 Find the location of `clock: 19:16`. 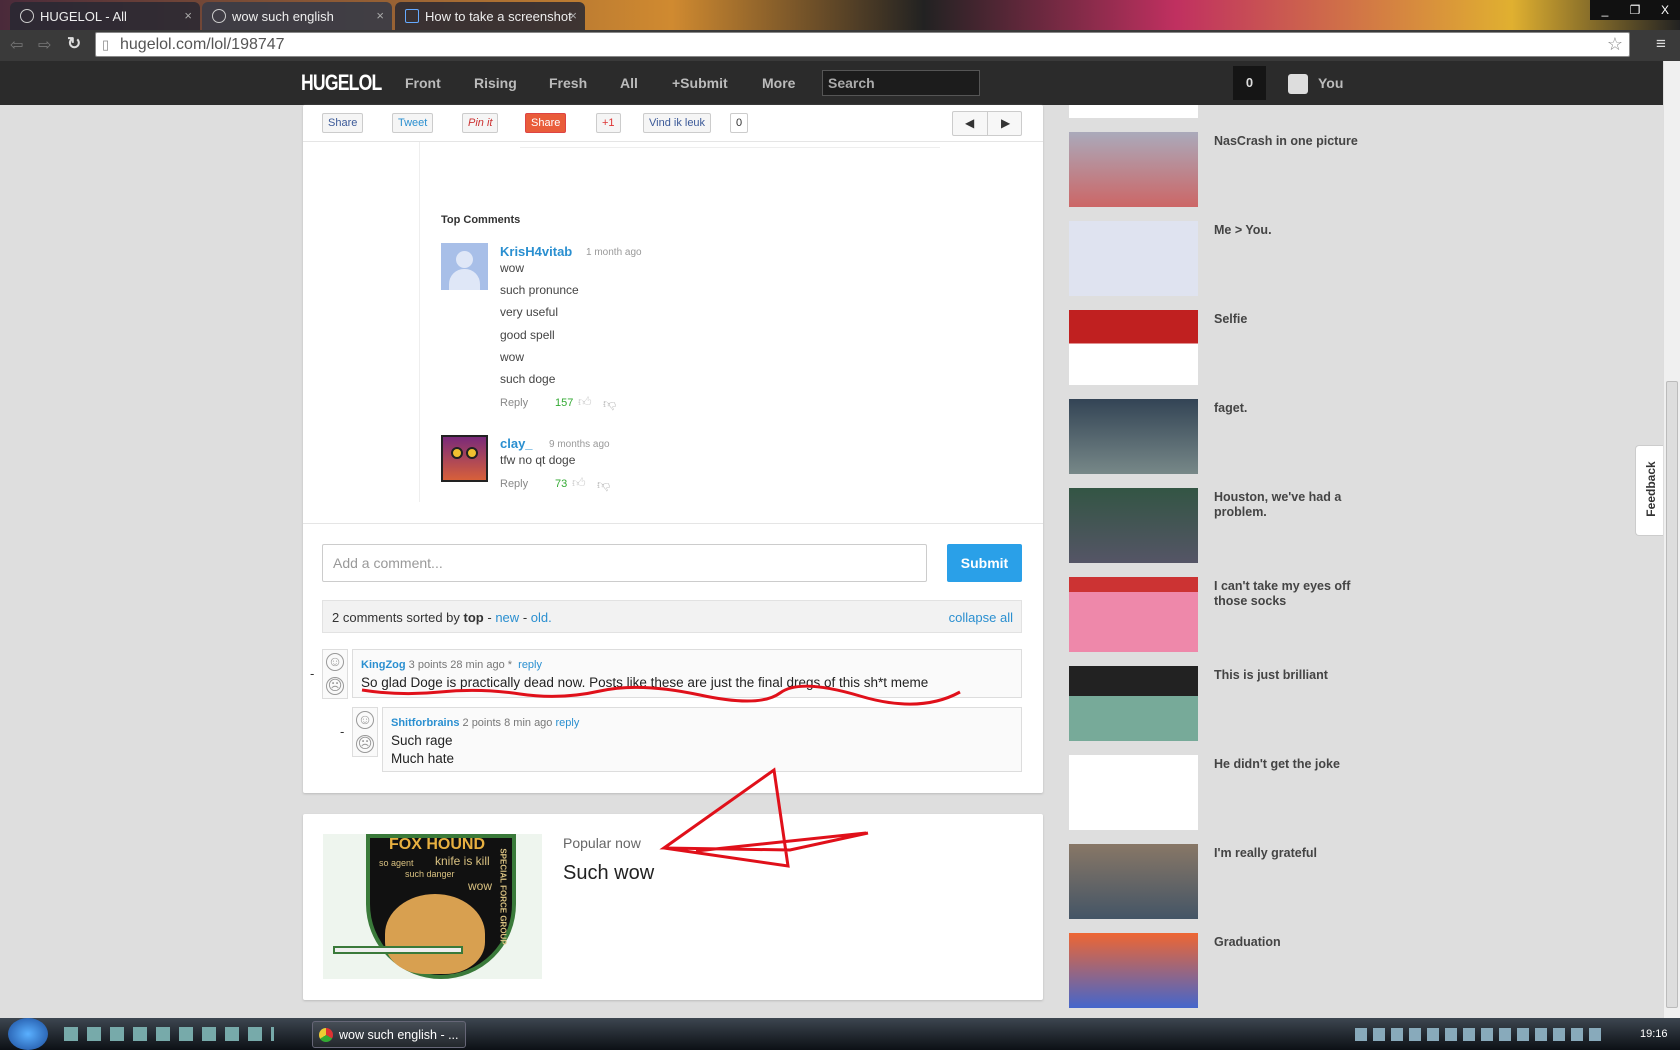

clock: 19:16 is located at coordinates (1654, 1034).